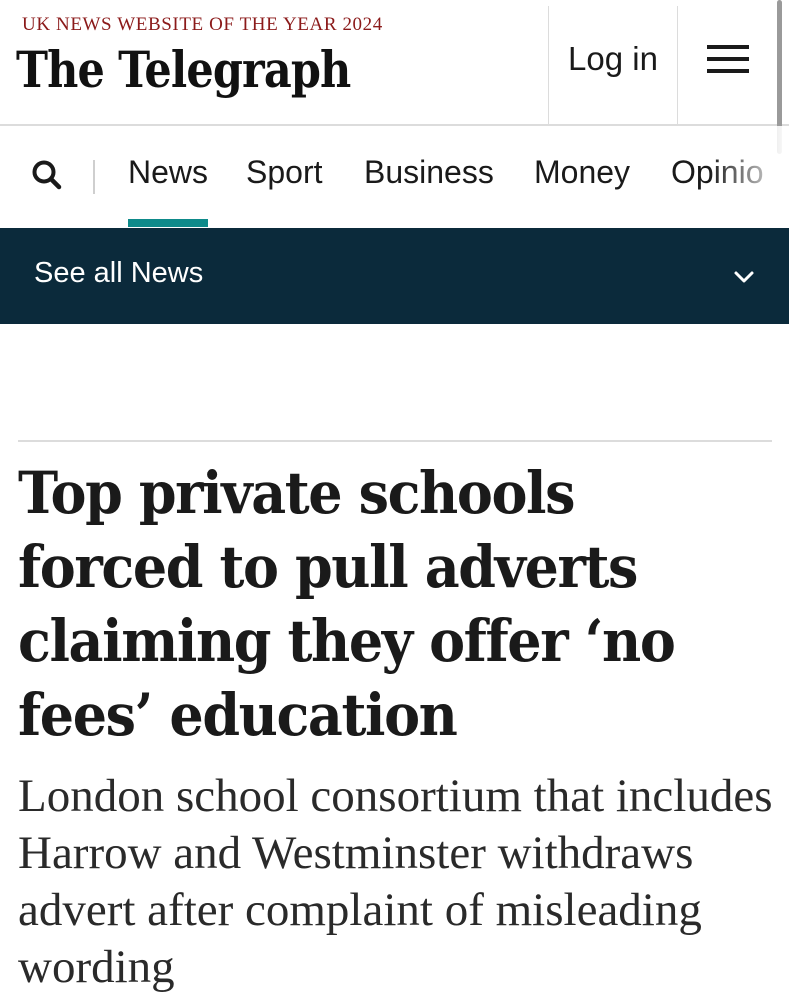 The image size is (789, 1000). Describe the element at coordinates (168, 190) in the screenshot. I see `nav-item-news: News` at that location.